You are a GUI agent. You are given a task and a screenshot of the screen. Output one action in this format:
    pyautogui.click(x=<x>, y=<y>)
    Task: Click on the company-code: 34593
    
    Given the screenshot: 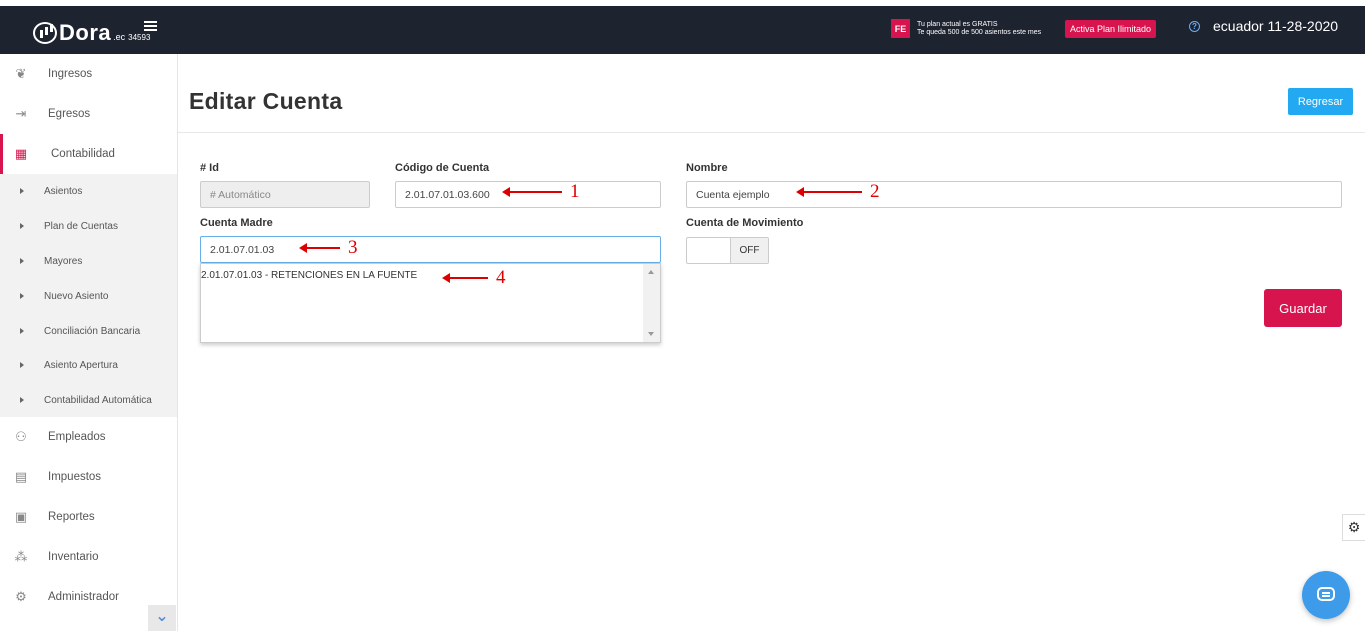 What is the action you would take?
    pyautogui.click(x=139, y=37)
    